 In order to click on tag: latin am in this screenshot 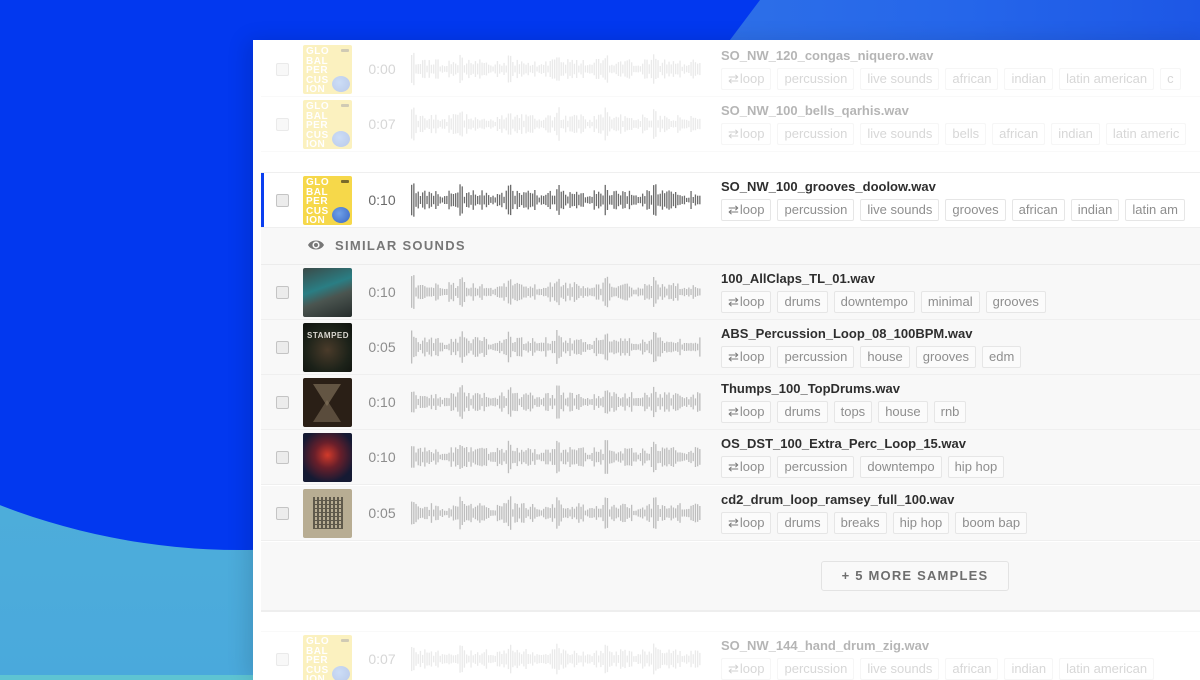, I will do `click(1155, 210)`.